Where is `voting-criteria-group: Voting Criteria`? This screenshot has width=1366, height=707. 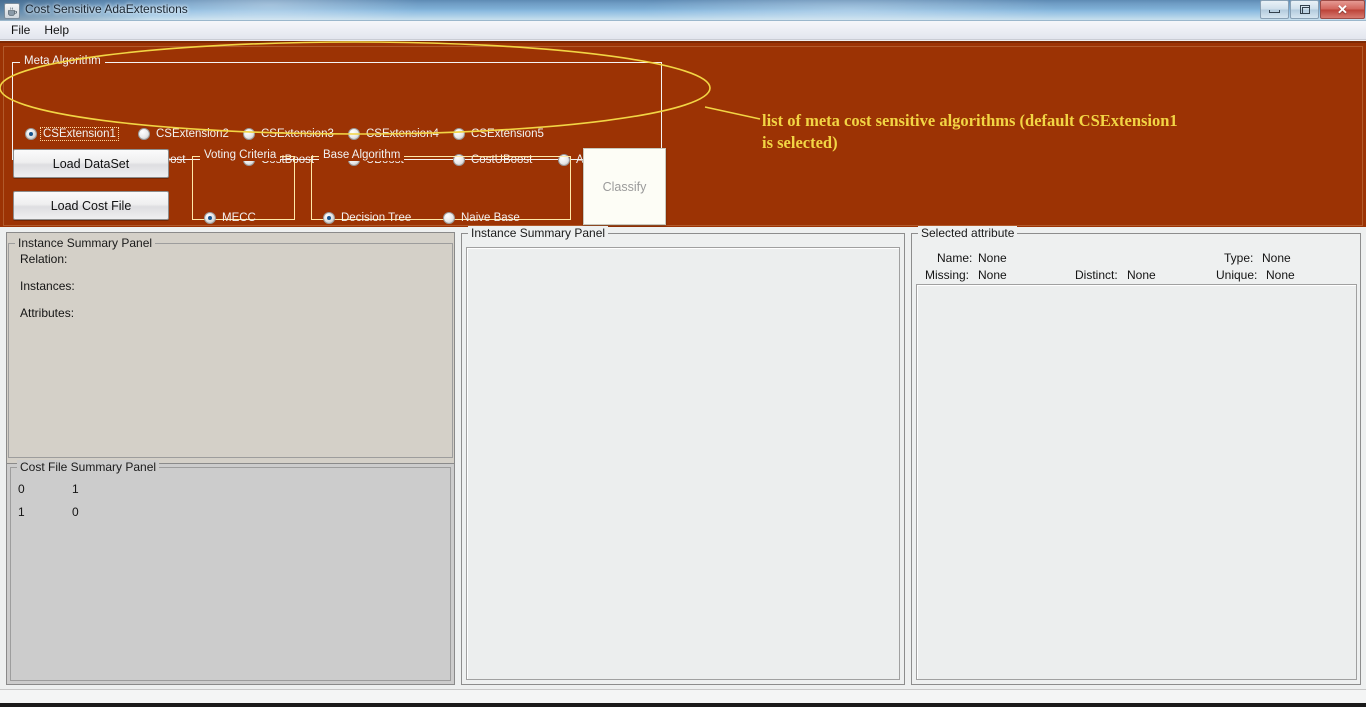
voting-criteria-group: Voting Criteria is located at coordinates (243, 184).